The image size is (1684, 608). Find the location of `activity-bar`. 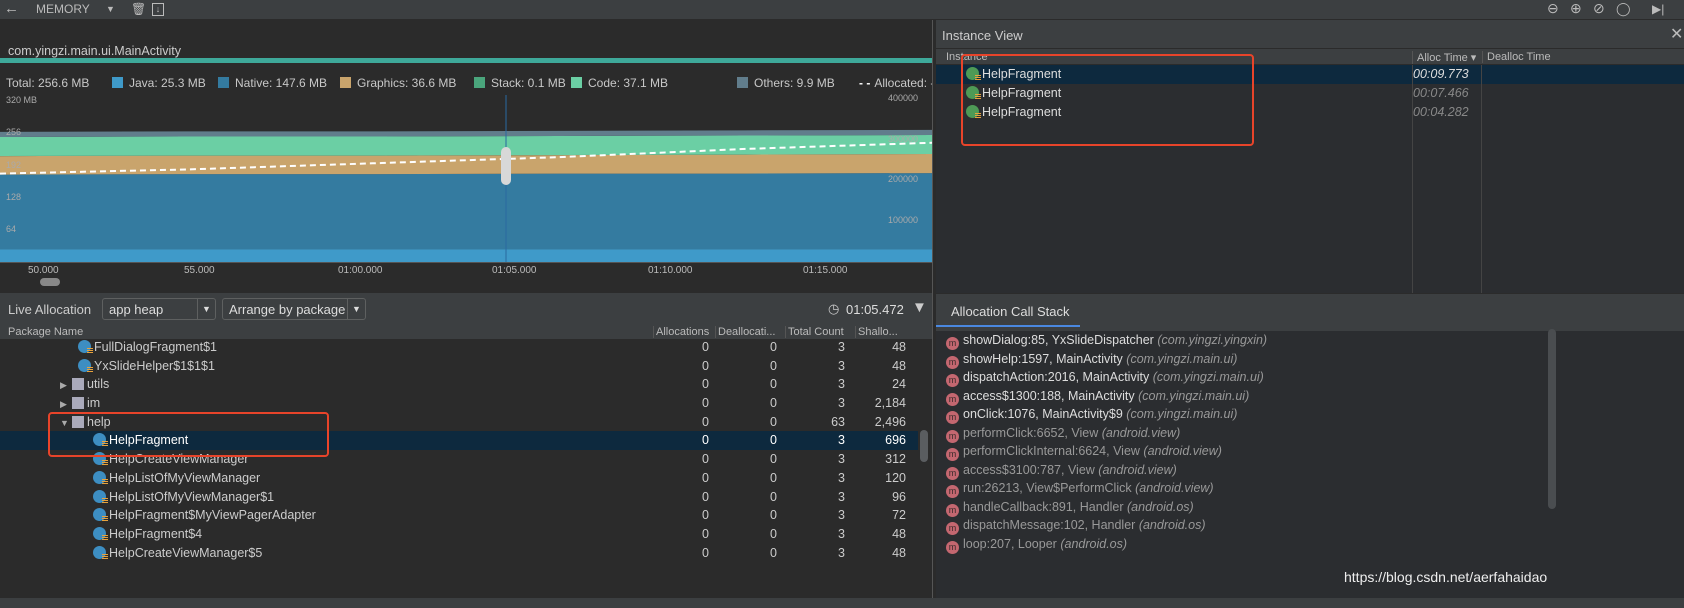

activity-bar is located at coordinates (466, 60).